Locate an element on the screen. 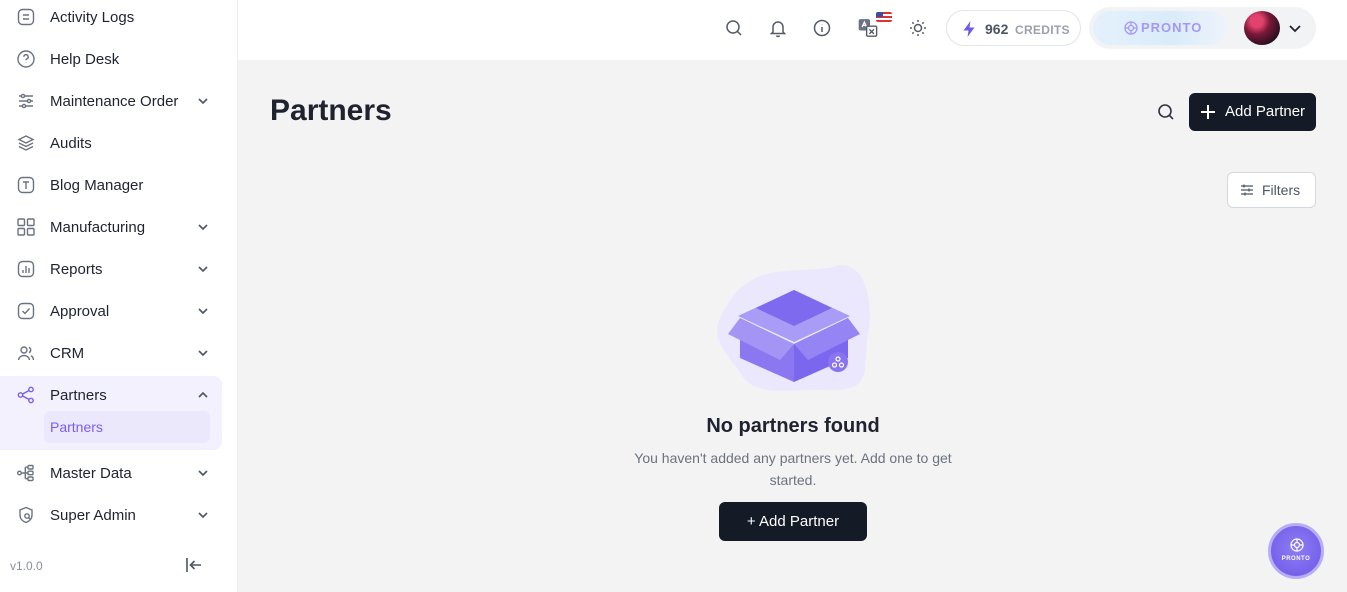 This screenshot has height=592, width=1347. translate-icon is located at coordinates (868, 28).